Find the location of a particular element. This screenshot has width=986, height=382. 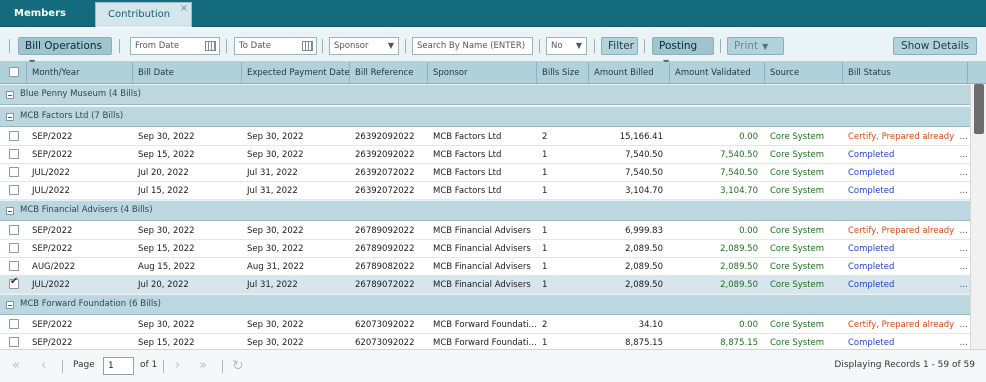

group-header: MCB Forward Foundation (6 Bills) is located at coordinates (485, 304).